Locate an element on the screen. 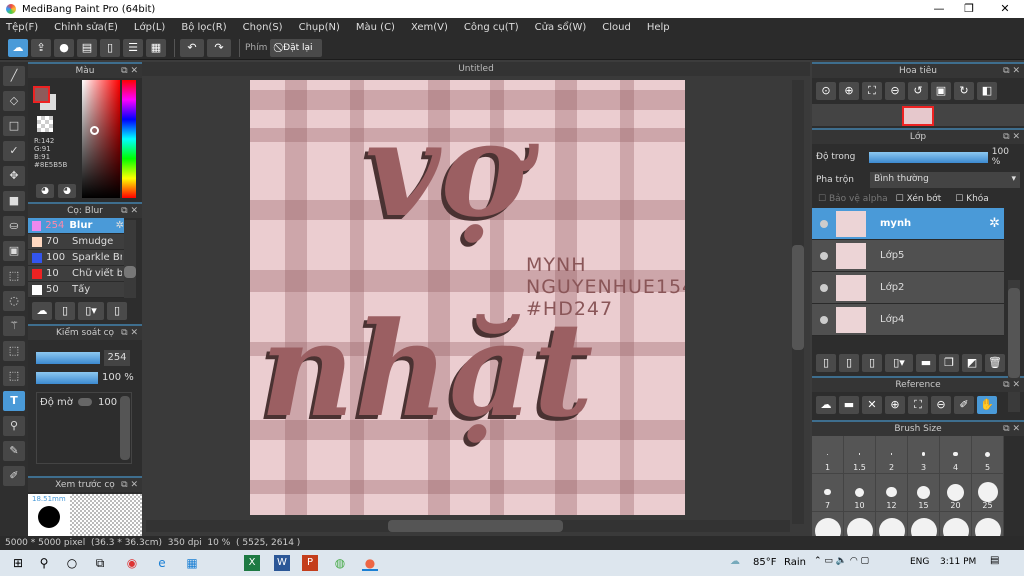 This screenshot has width=1024, height=576. saturation-value-picker is located at coordinates (101, 139).